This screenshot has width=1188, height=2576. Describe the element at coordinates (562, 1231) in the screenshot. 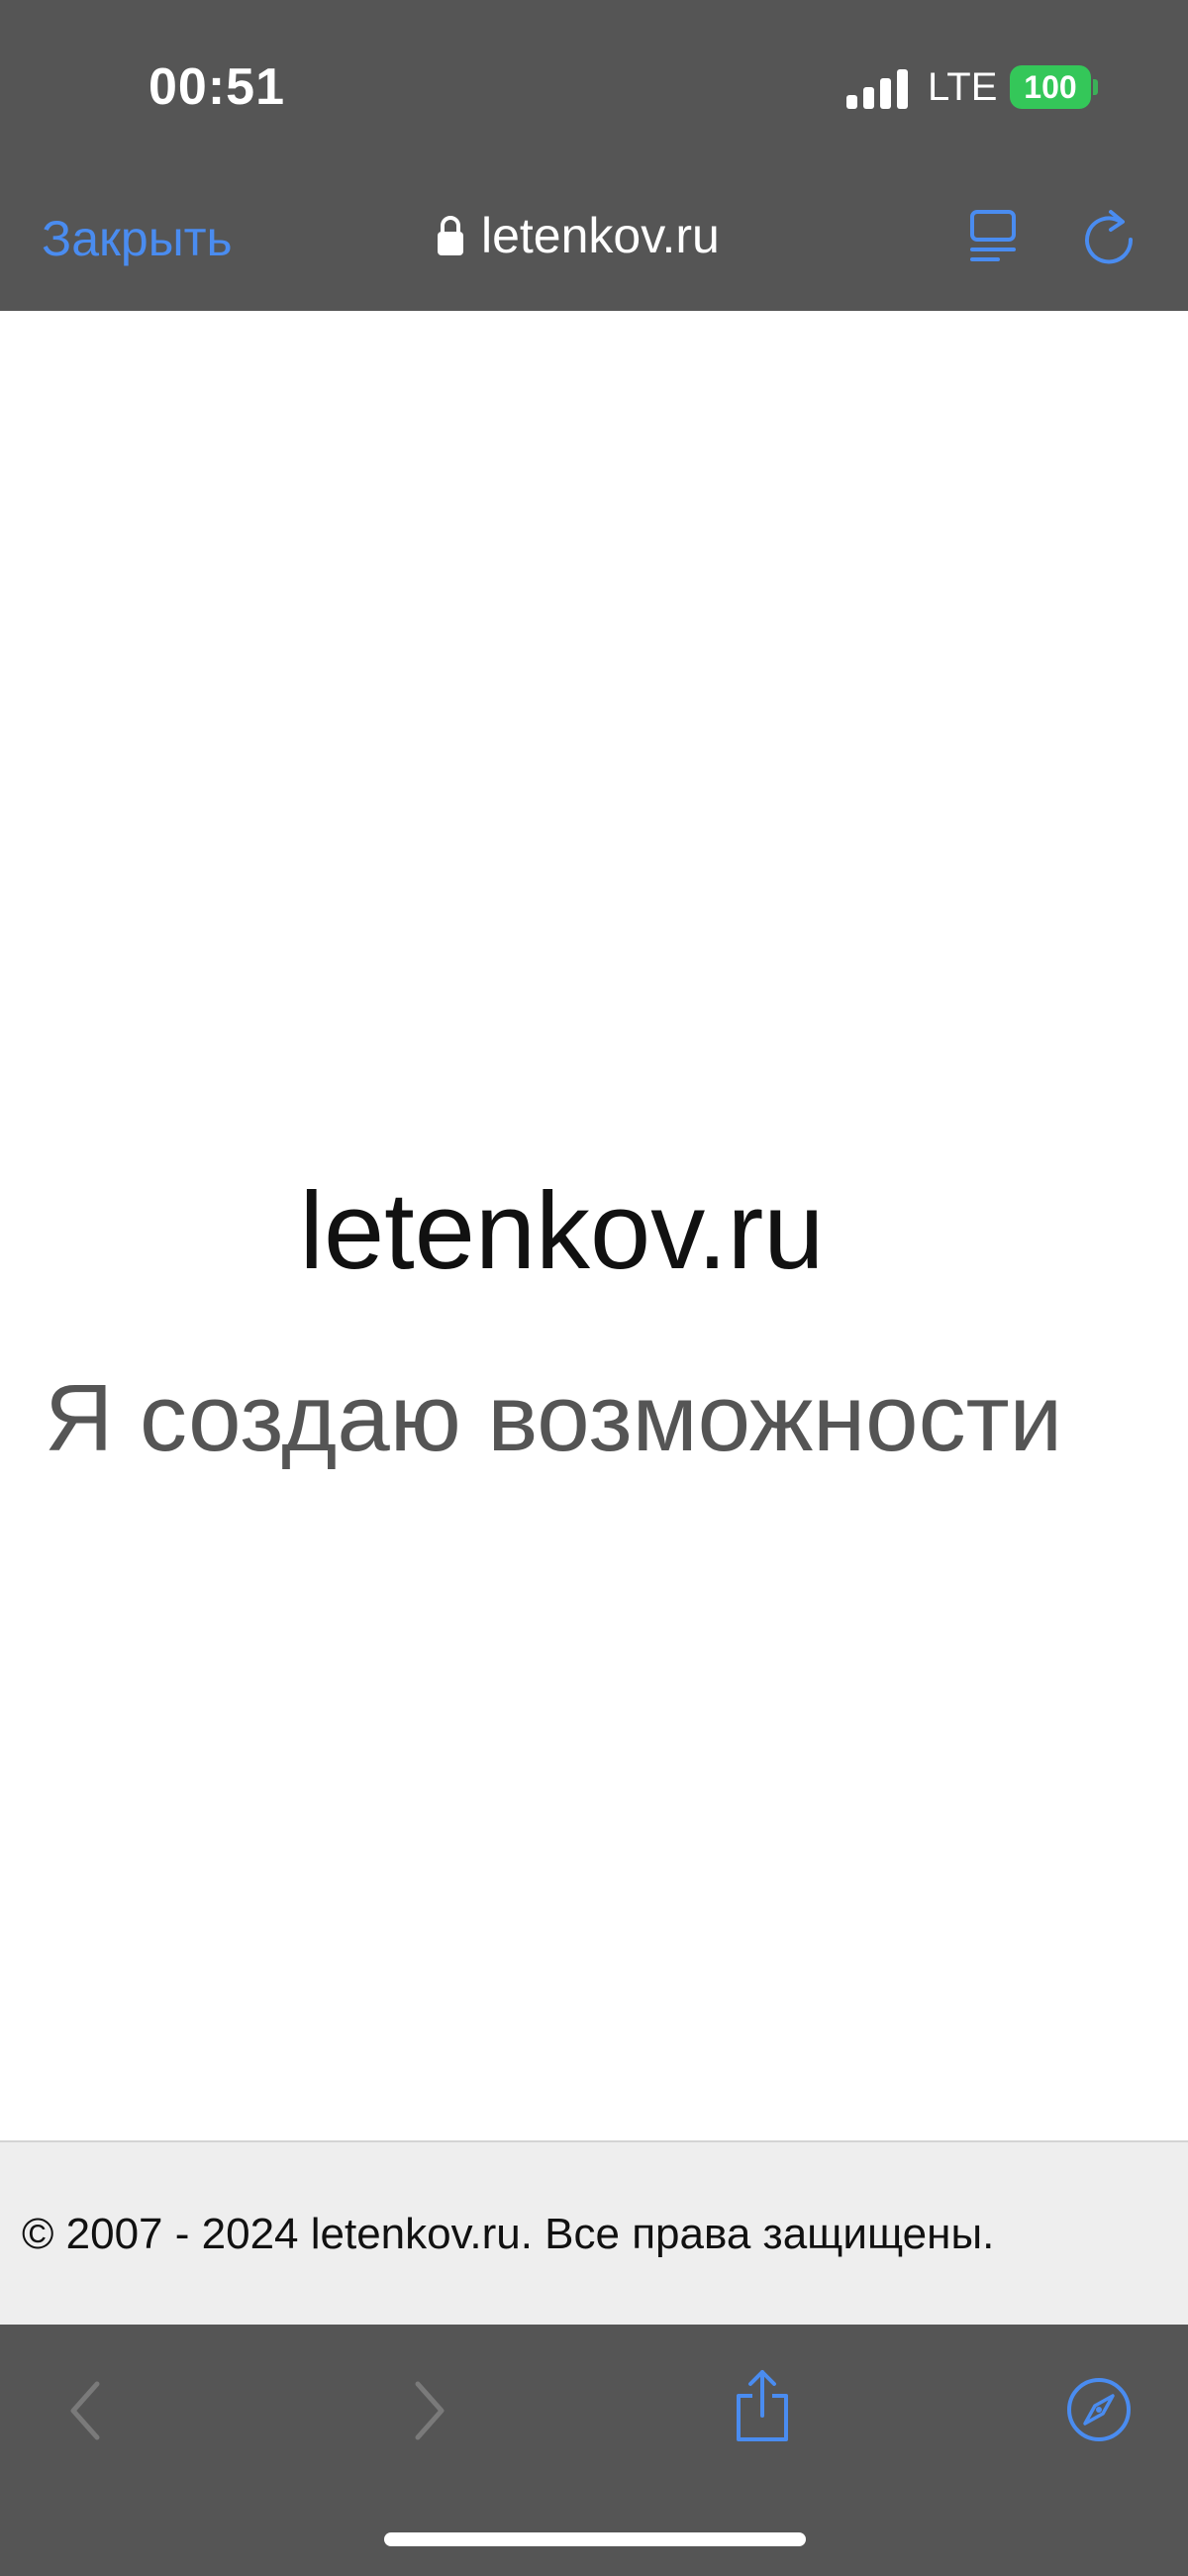

I see `site-title: letenkov.ru` at that location.